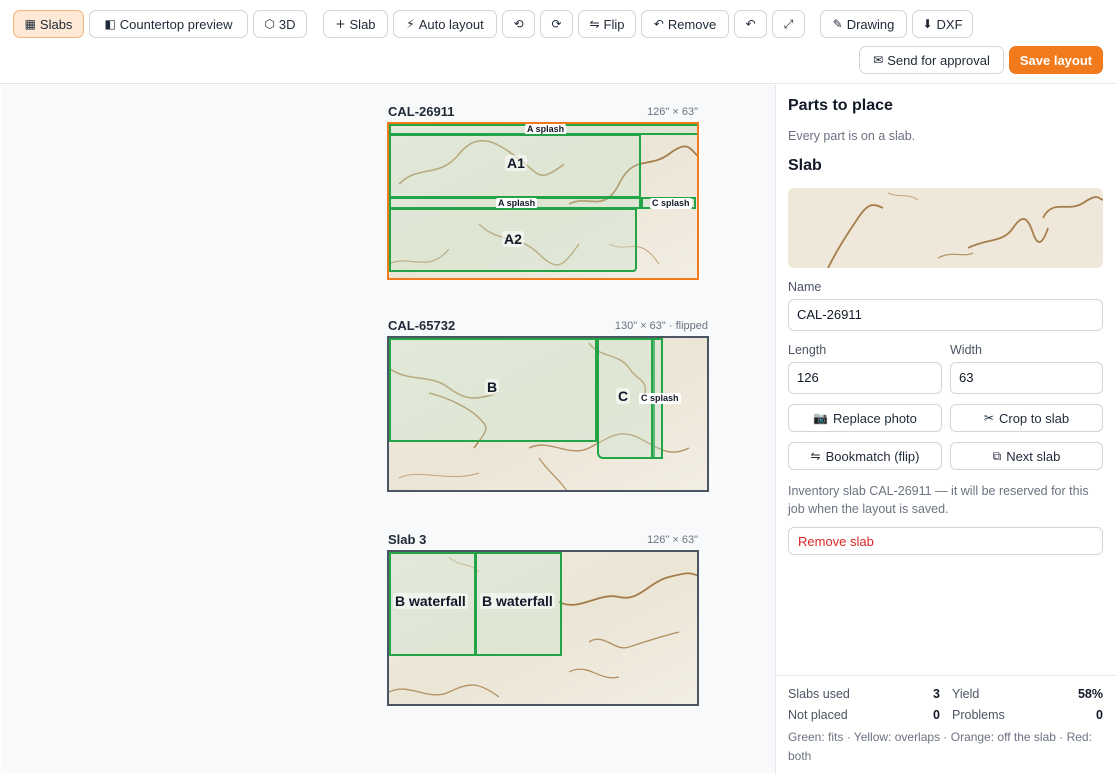  What do you see at coordinates (614, 24) in the screenshot?
I see `flip-label: Flip` at bounding box center [614, 24].